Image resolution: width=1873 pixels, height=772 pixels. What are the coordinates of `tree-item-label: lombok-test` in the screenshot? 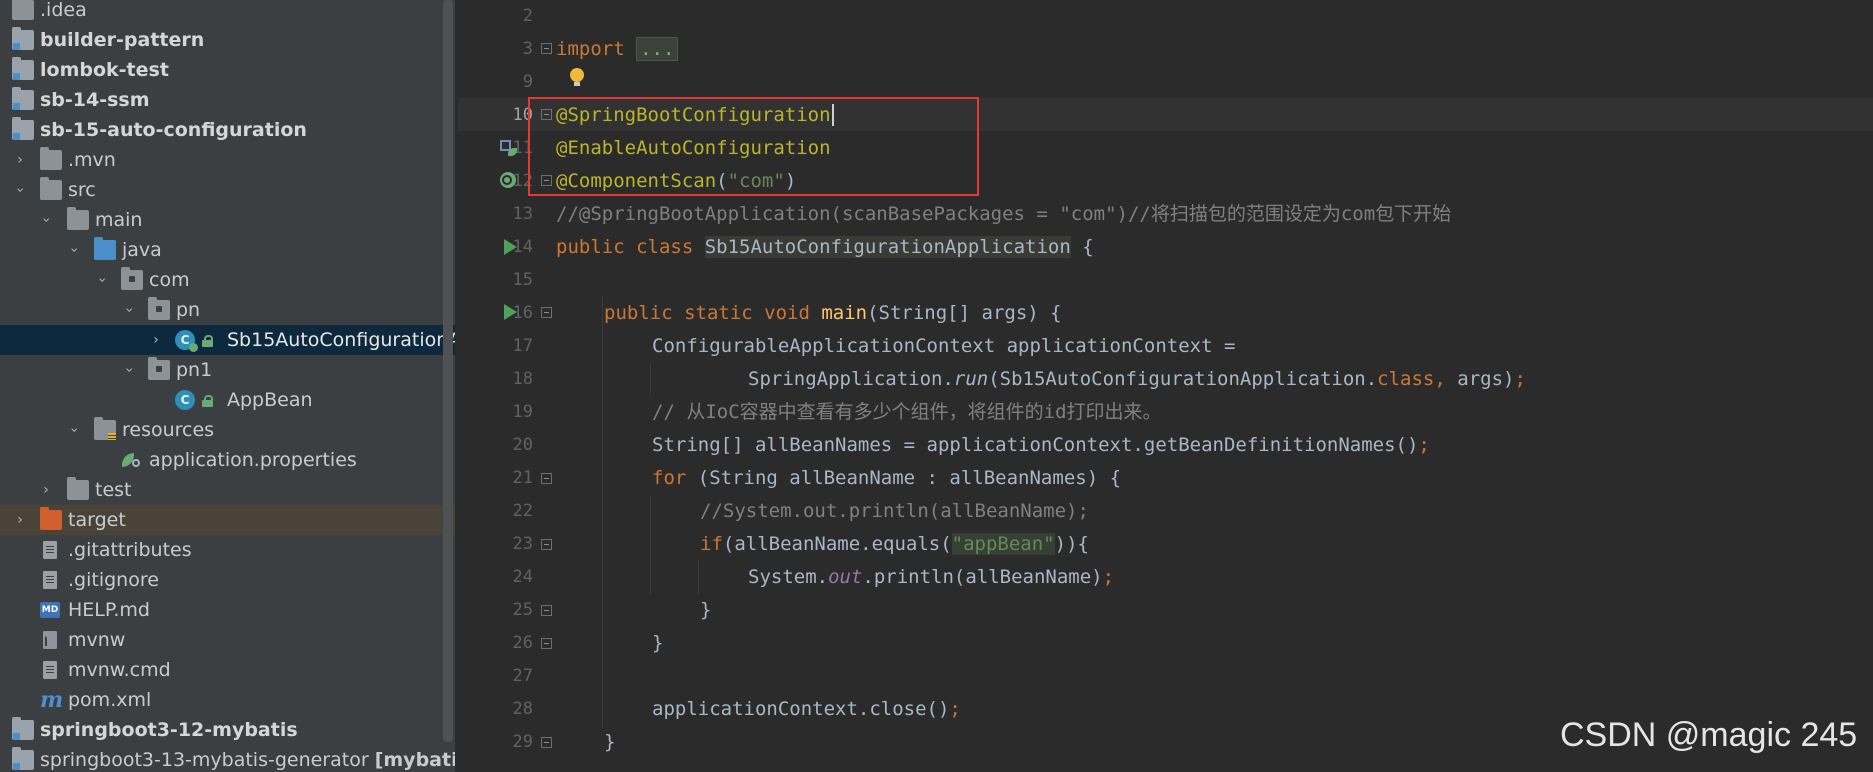 It's located at (104, 70).